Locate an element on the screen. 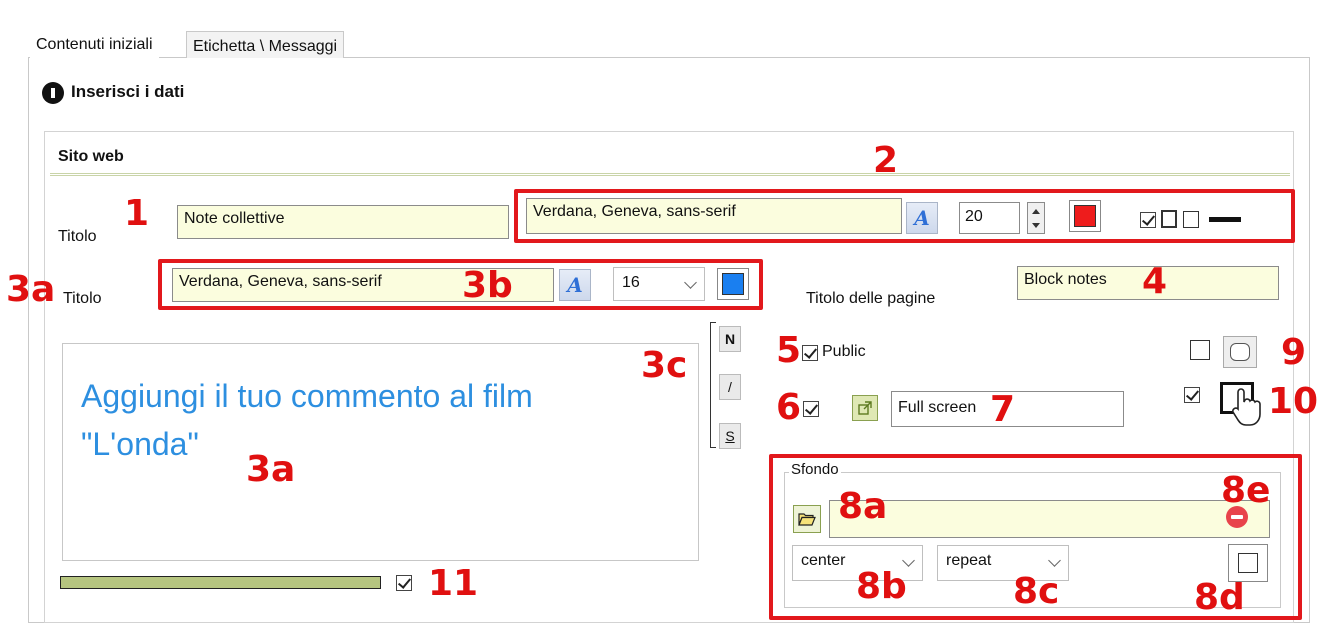  step-one-icon is located at coordinates (53, 93).